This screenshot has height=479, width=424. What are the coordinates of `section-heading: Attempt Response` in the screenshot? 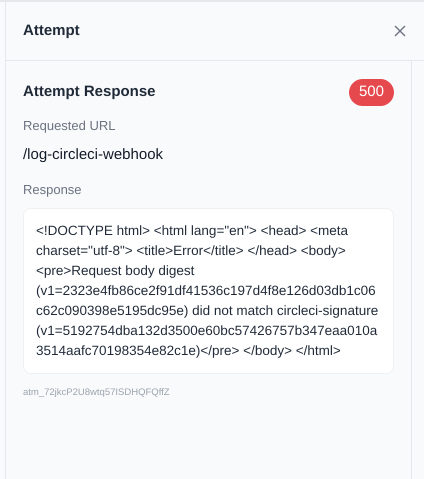 It's located at (89, 92).